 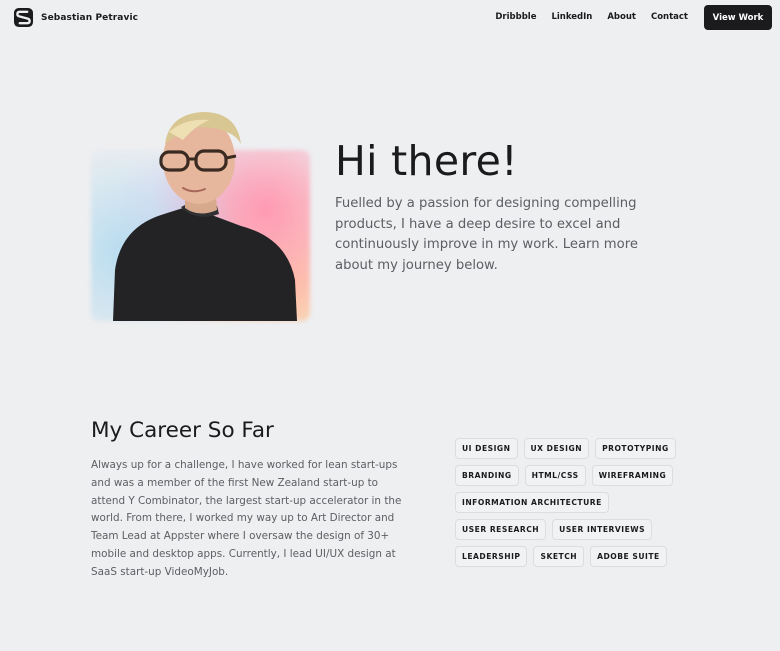 What do you see at coordinates (602, 529) in the screenshot?
I see `skill-tag: USER INTERVIEWS` at bounding box center [602, 529].